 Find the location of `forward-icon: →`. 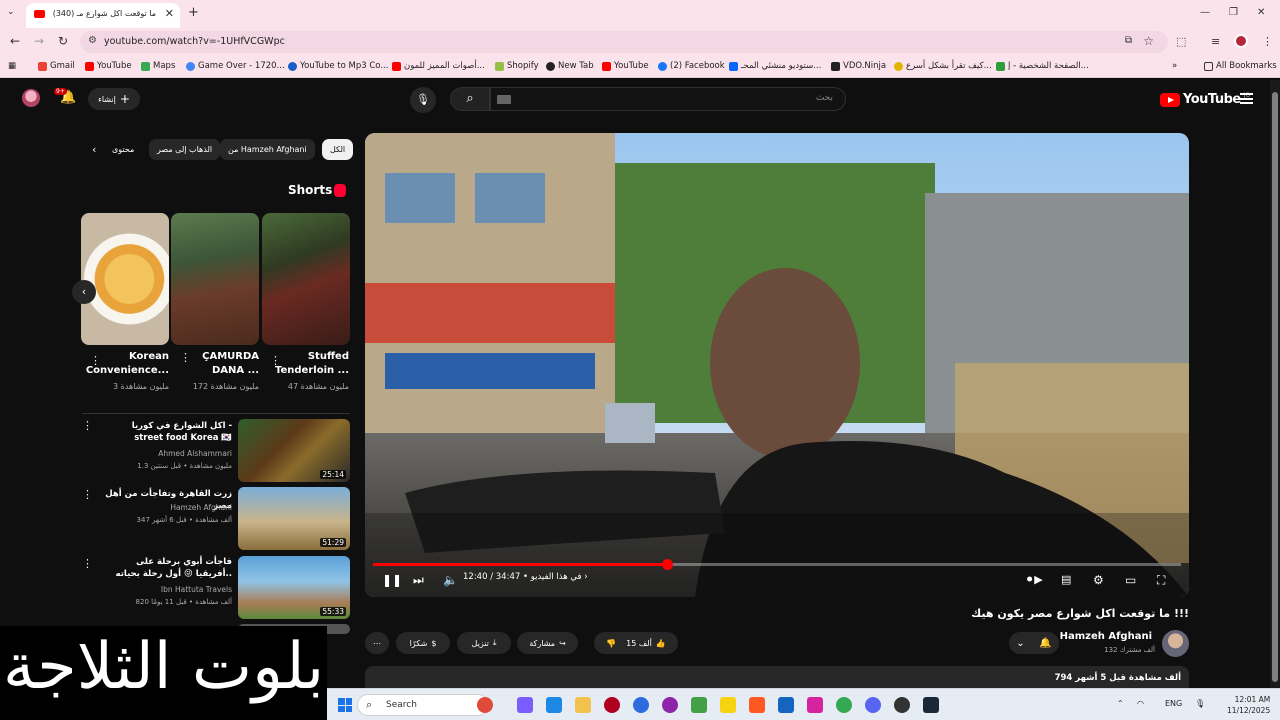

forward-icon: → is located at coordinates (39, 41).